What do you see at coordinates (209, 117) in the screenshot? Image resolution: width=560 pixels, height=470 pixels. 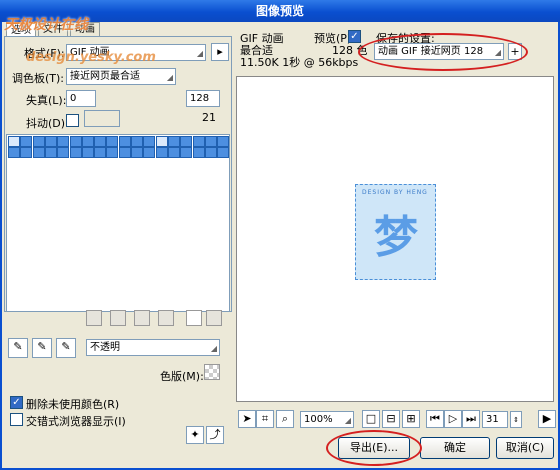 I see `color-count: 21` at bounding box center [209, 117].